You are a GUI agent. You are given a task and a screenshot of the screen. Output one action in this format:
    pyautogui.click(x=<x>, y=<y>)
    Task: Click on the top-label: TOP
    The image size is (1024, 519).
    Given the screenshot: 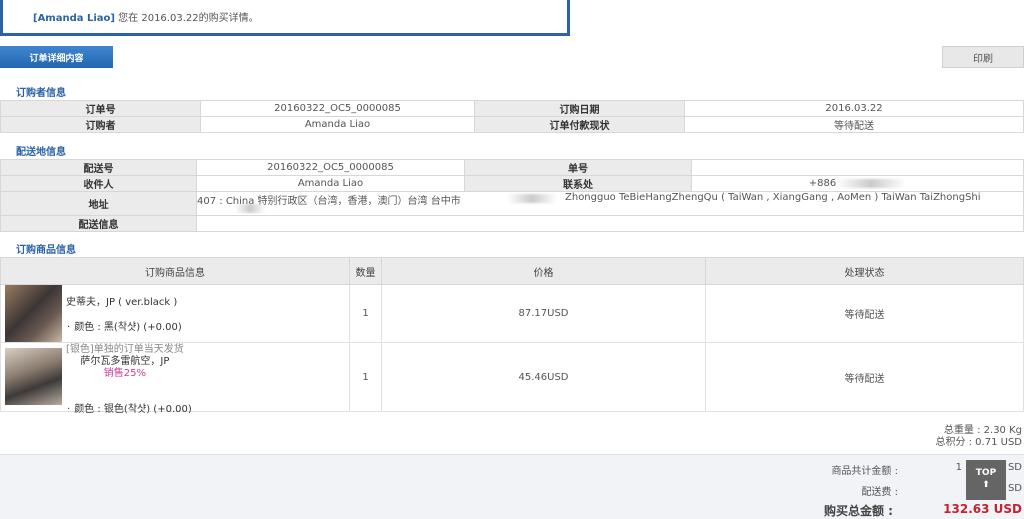 What is the action you would take?
    pyautogui.click(x=986, y=473)
    